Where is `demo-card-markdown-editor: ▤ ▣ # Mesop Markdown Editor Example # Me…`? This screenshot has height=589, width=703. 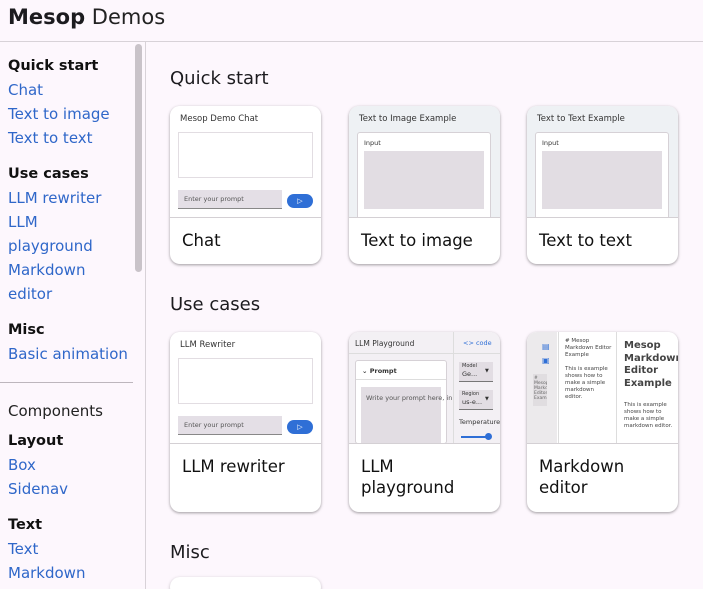
demo-card-markdown-editor: ▤ ▣ # Mesop Markdown Editor Example # Me… is located at coordinates (602, 422).